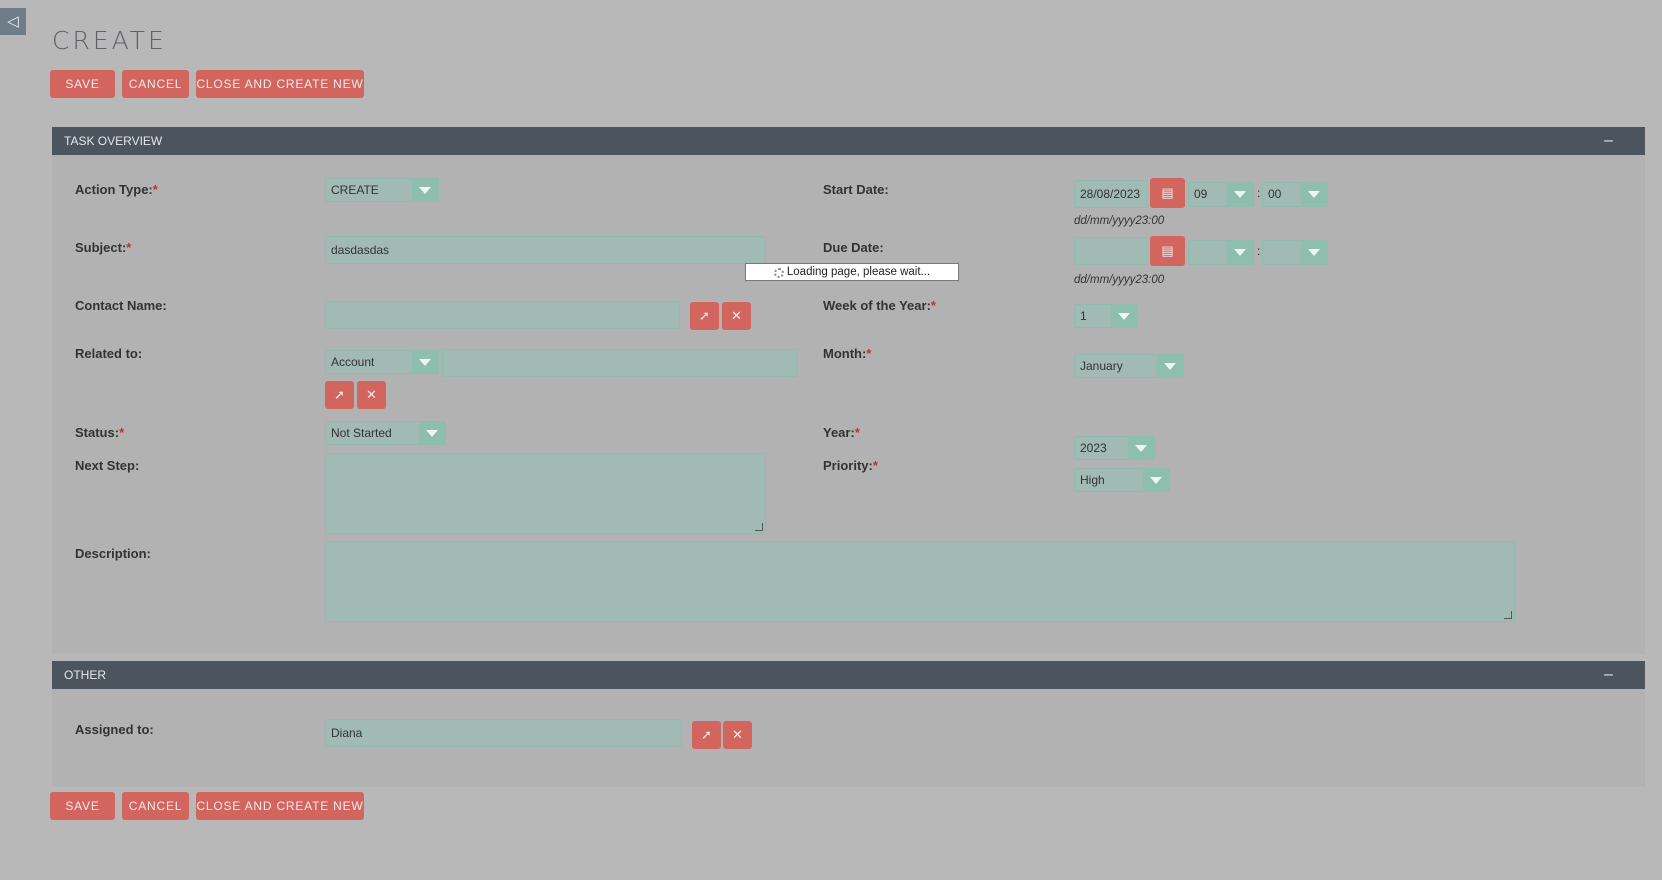  I want to click on select-user-button: ➚, so click(706, 735).